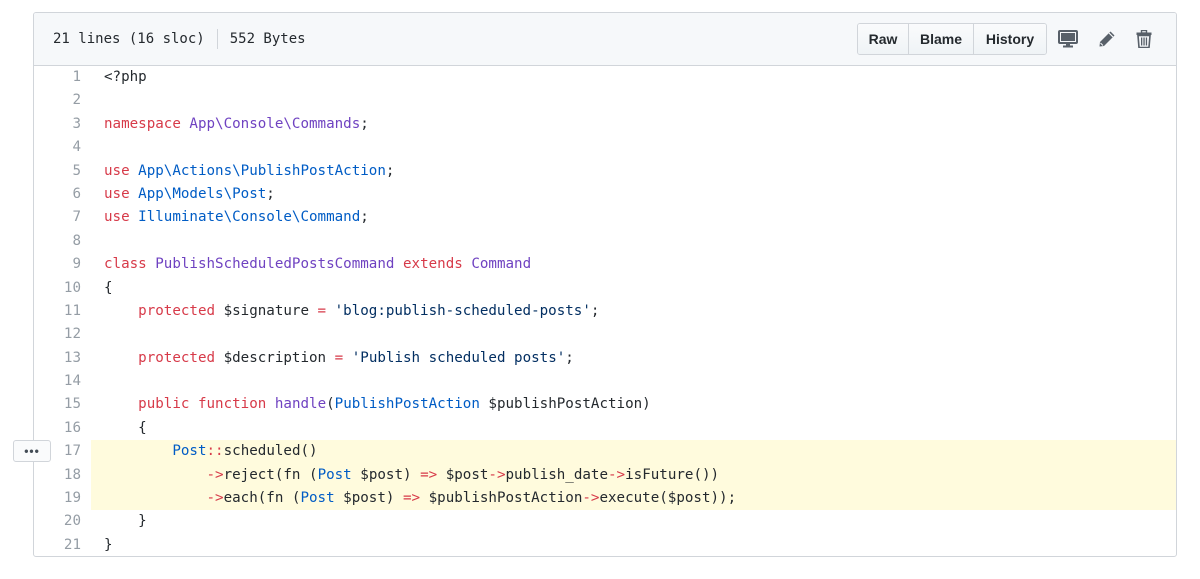 This screenshot has width=1200, height=579. What do you see at coordinates (270, 451) in the screenshot?
I see `code-token: scheduled()` at bounding box center [270, 451].